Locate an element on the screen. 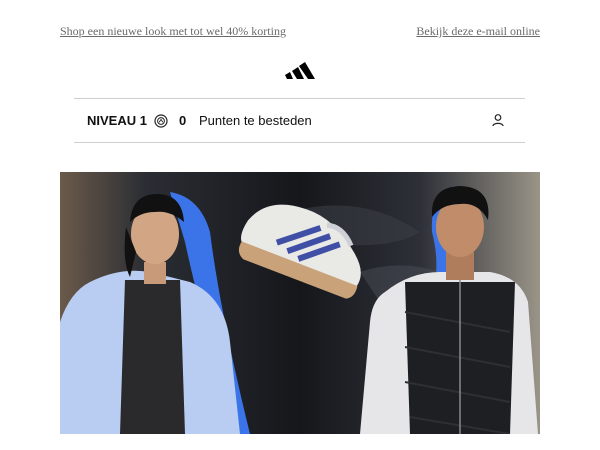 The height and width of the screenshot is (450, 600). divider-bottom is located at coordinates (299, 142).